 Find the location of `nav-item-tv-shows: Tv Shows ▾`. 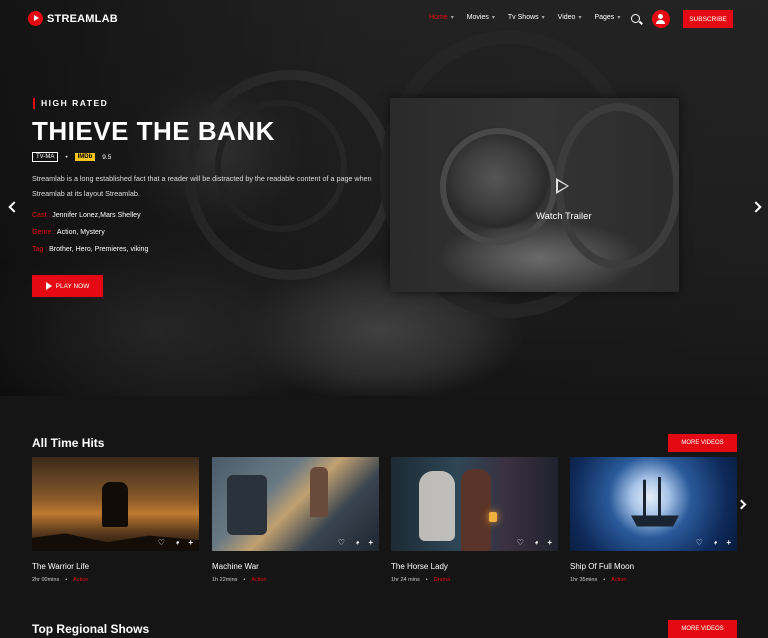

nav-item-tv-shows: Tv Shows ▾ is located at coordinates (526, 17).